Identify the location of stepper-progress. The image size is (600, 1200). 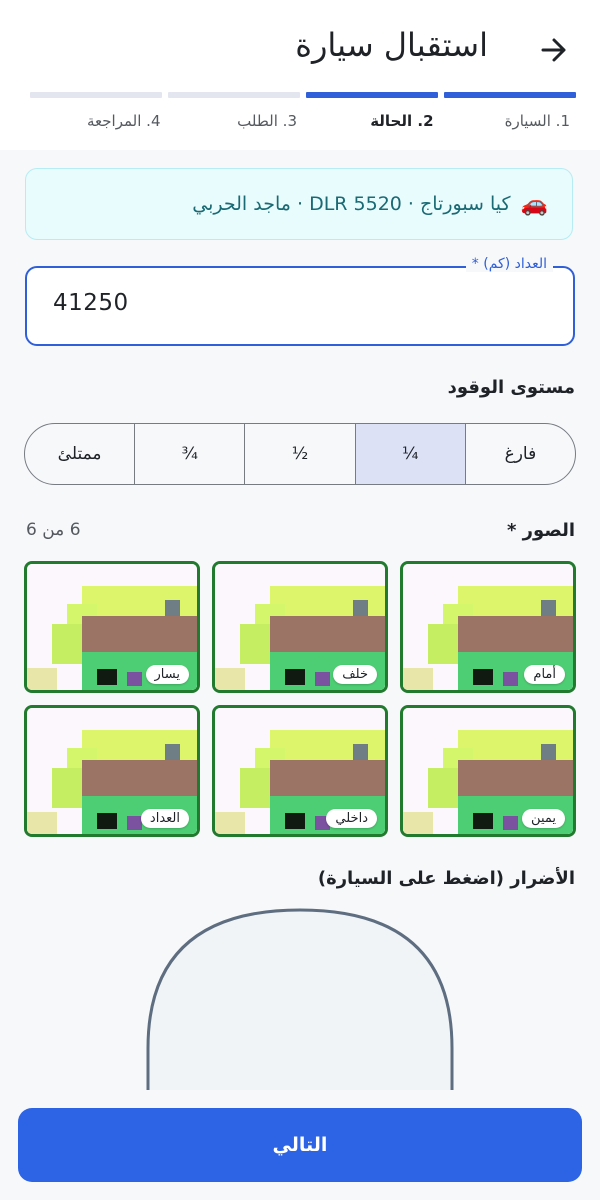
(303, 95).